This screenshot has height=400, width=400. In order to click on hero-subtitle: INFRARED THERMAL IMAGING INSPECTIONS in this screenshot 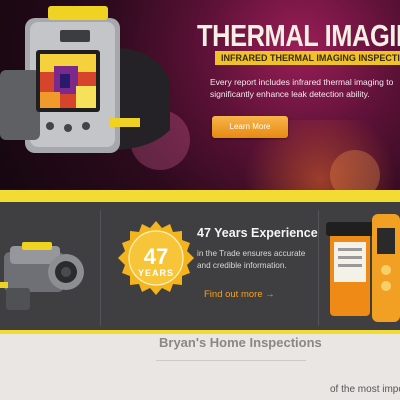, I will do `click(307, 58)`.